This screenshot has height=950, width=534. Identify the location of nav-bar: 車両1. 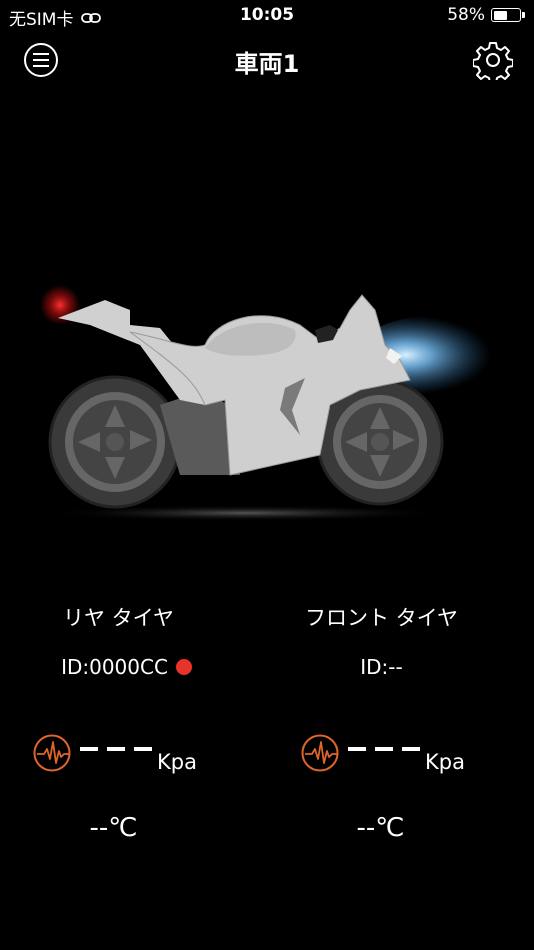
(267, 60).